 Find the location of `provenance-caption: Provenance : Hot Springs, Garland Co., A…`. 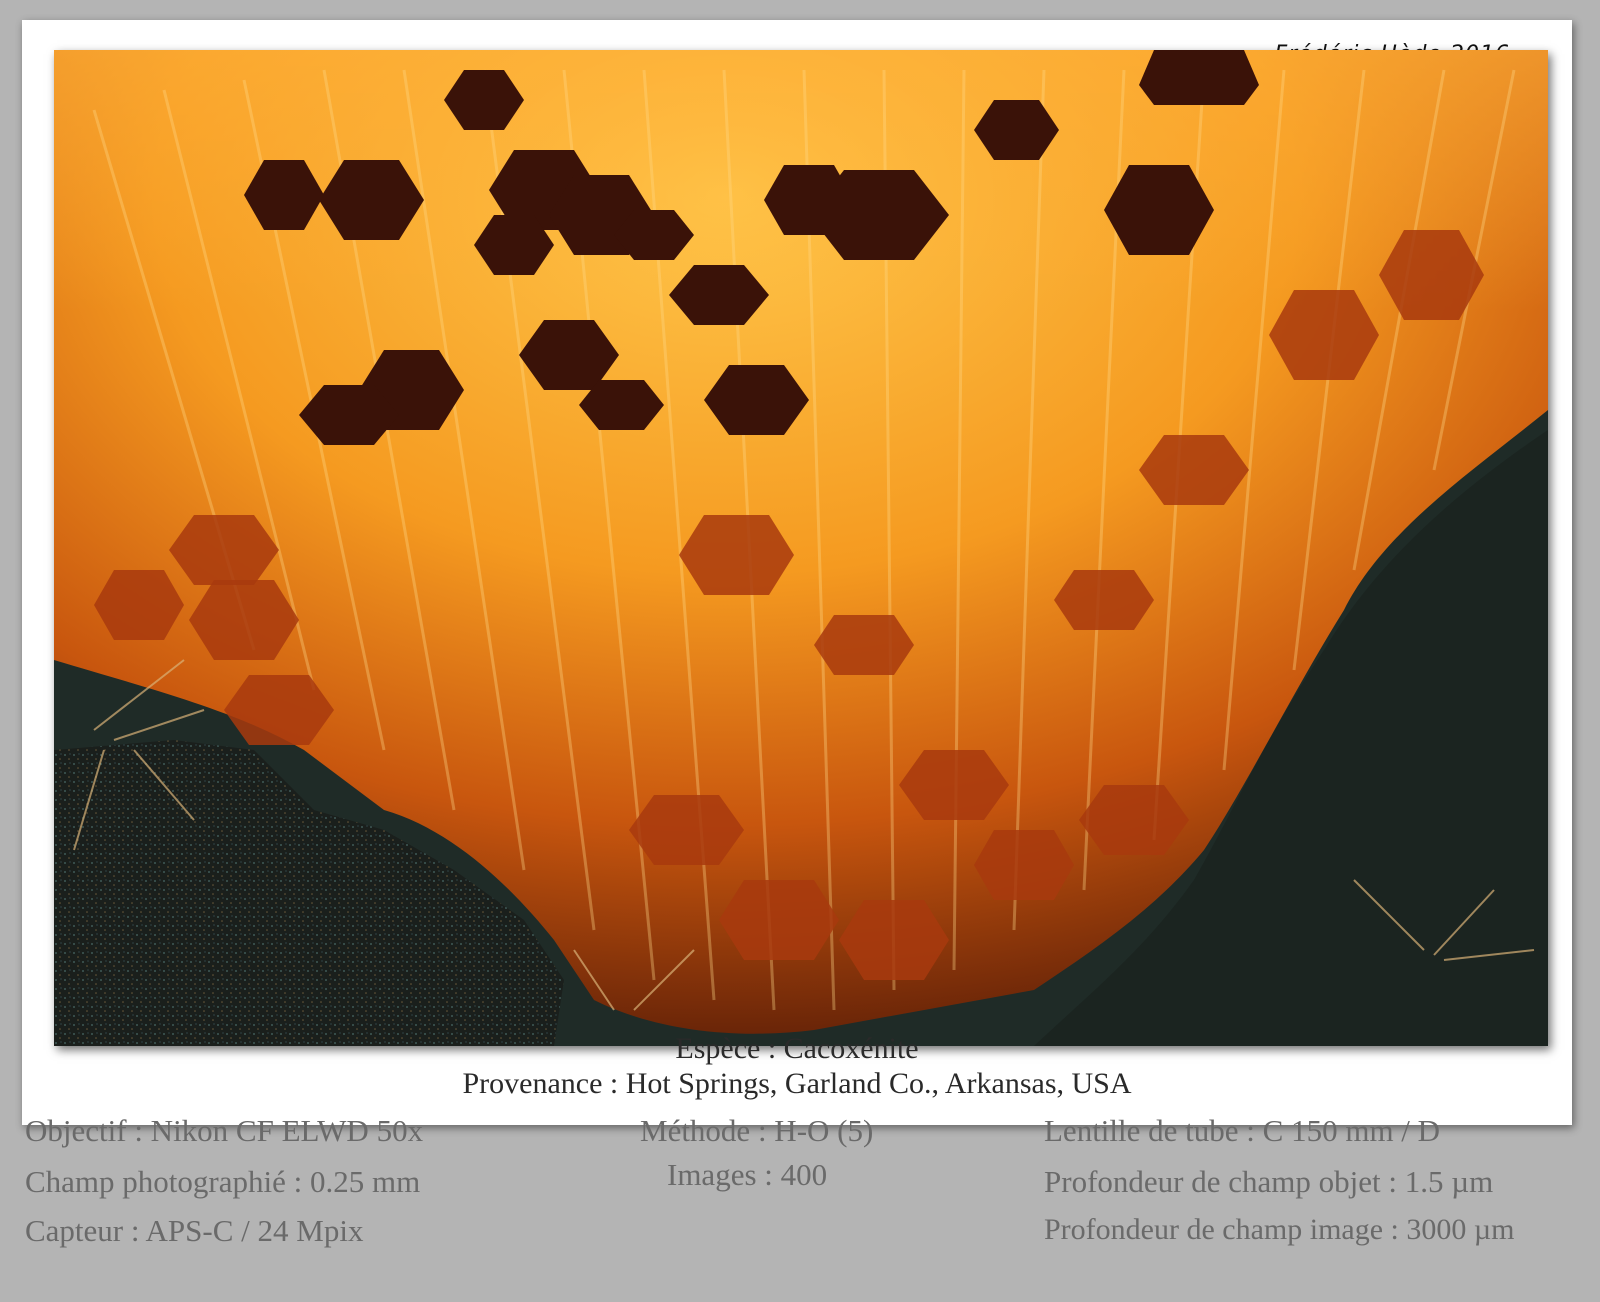

provenance-caption: Provenance : Hot Springs, Garland Co., A… is located at coordinates (797, 1083).